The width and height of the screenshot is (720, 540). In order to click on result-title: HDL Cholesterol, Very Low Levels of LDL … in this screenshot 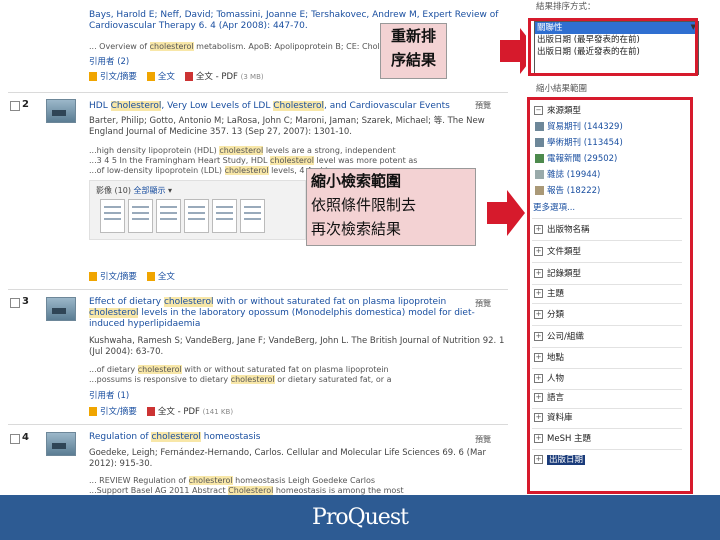, I will do `click(269, 106)`.